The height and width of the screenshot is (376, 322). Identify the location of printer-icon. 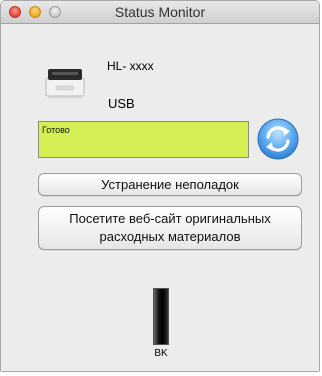
(65, 83).